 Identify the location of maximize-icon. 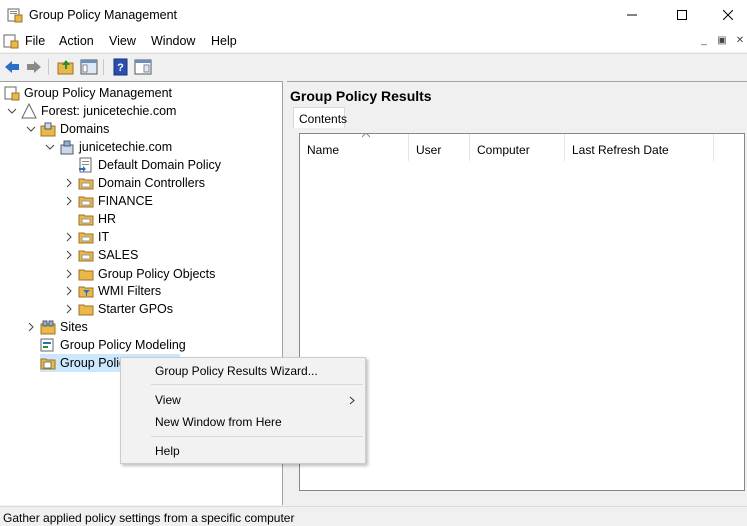
(682, 15).